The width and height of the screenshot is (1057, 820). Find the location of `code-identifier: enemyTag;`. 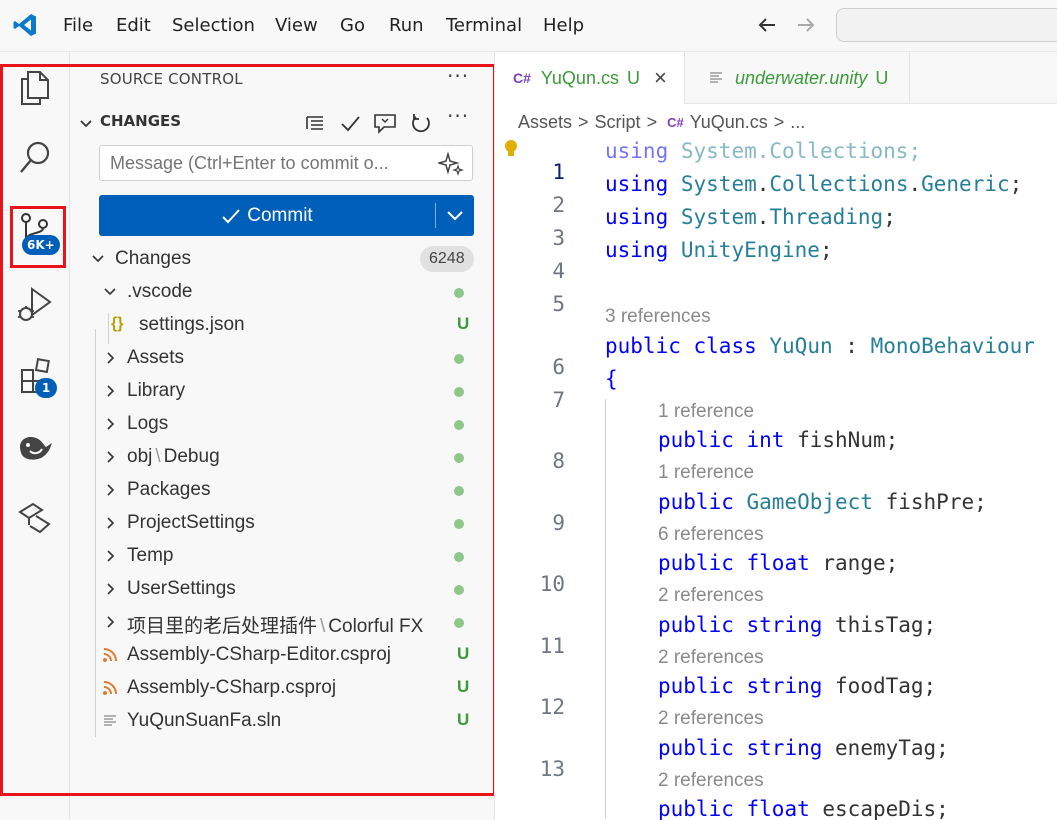

code-identifier: enemyTag; is located at coordinates (892, 748).